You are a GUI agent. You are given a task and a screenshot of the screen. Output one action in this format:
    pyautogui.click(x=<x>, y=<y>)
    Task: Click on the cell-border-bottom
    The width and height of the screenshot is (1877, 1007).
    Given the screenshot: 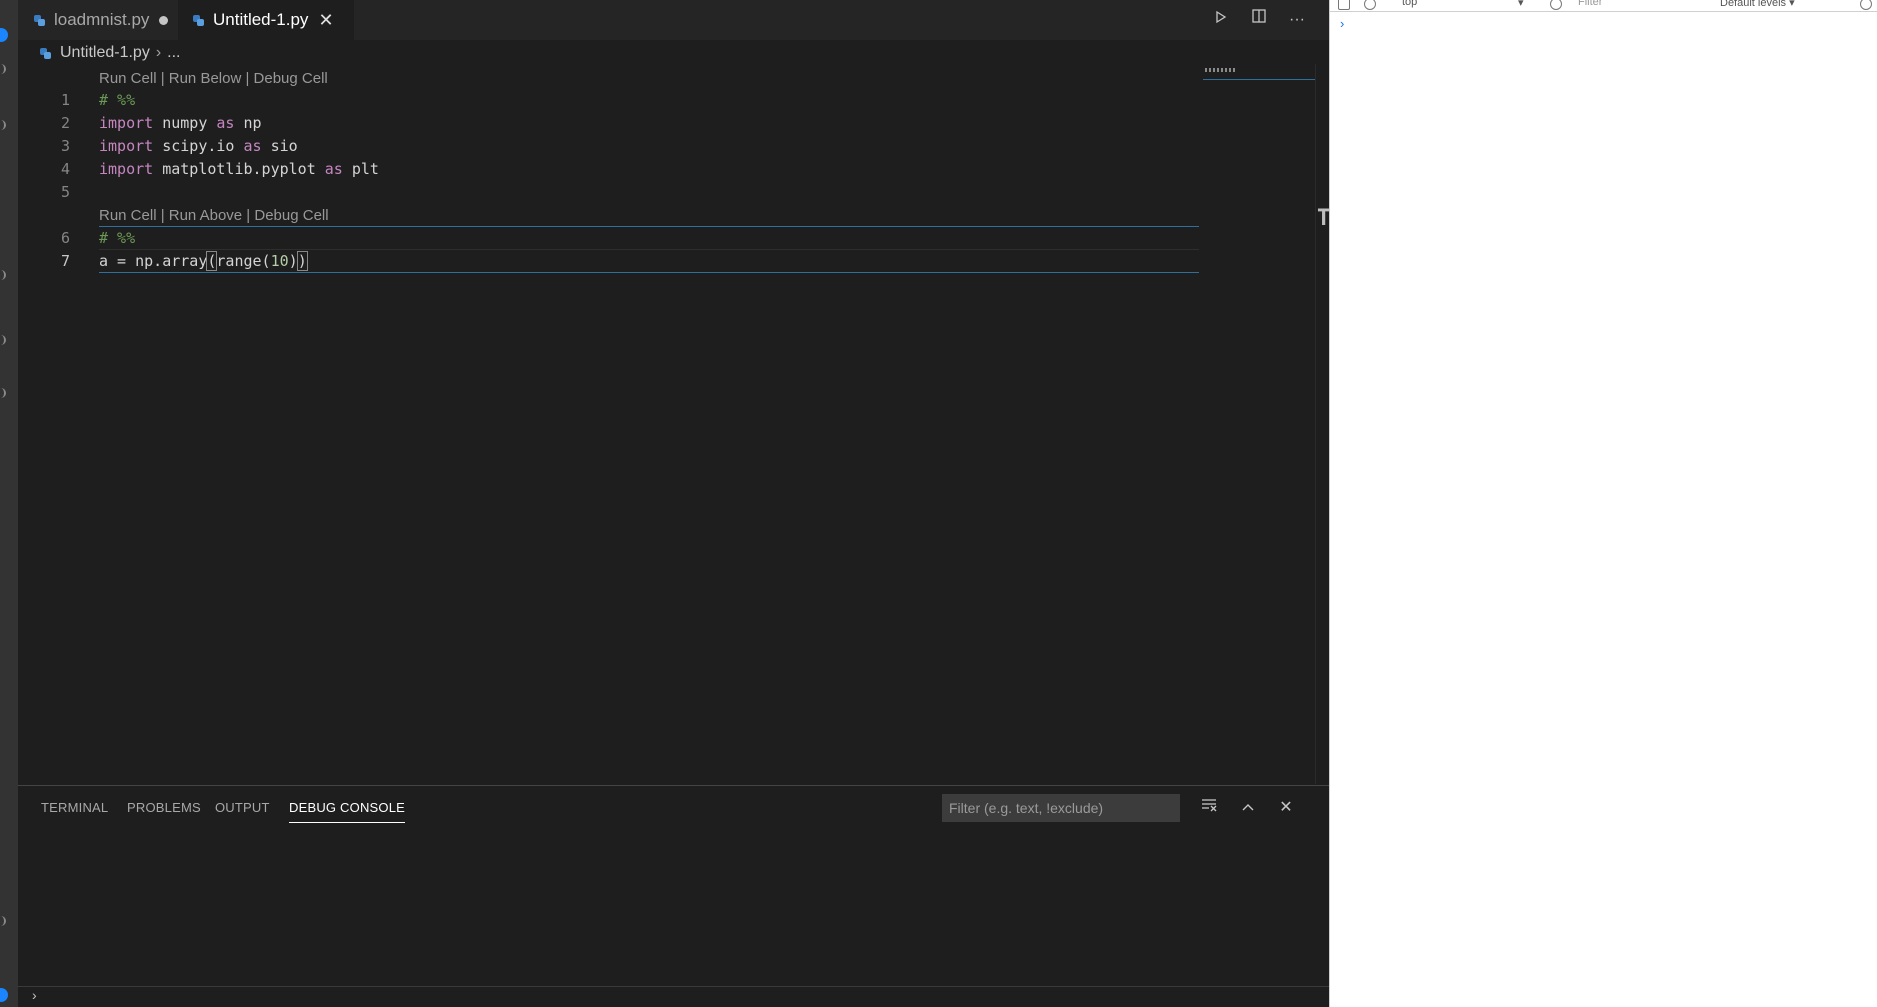 What is the action you would take?
    pyautogui.click(x=649, y=272)
    